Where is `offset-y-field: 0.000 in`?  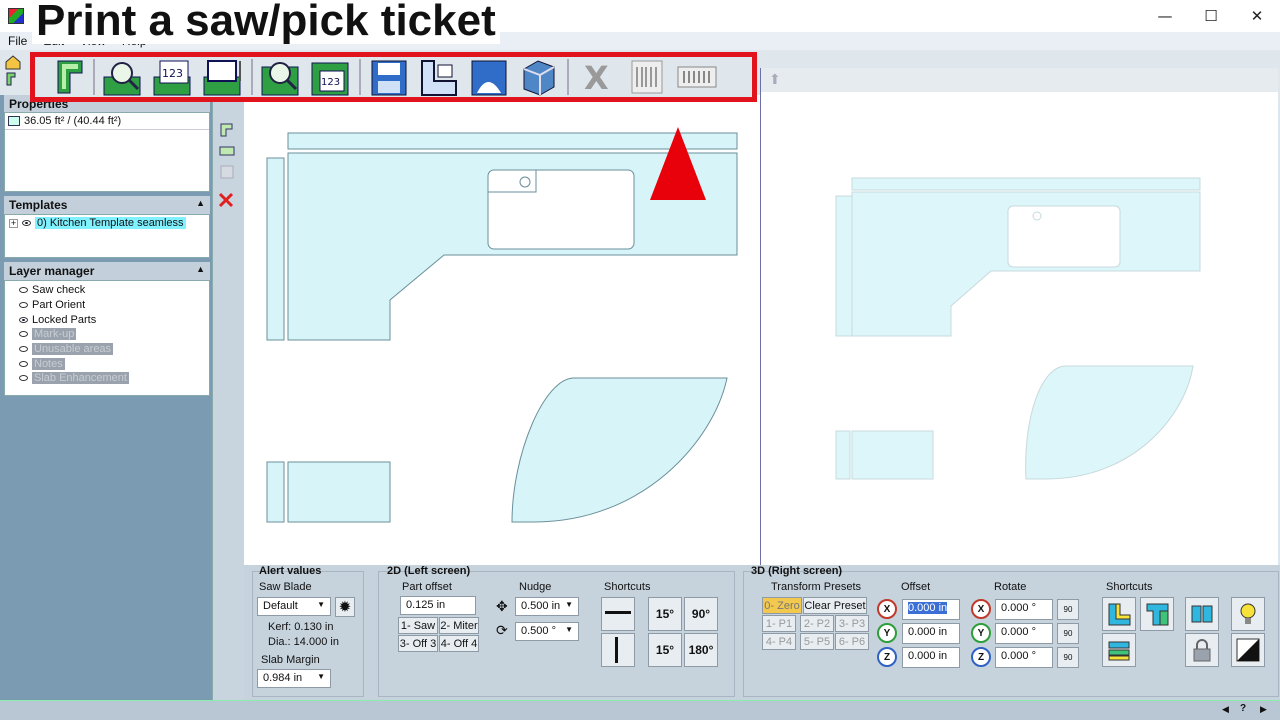 offset-y-field: 0.000 in is located at coordinates (931, 633).